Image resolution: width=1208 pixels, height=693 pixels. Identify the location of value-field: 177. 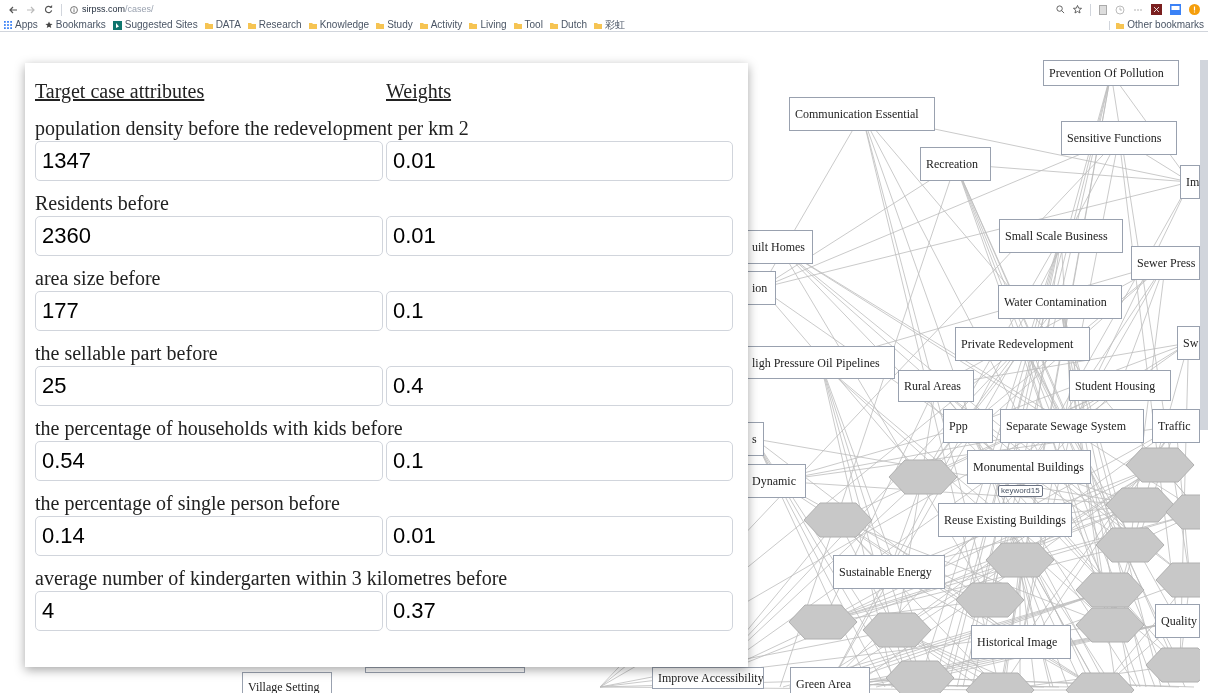
(209, 311).